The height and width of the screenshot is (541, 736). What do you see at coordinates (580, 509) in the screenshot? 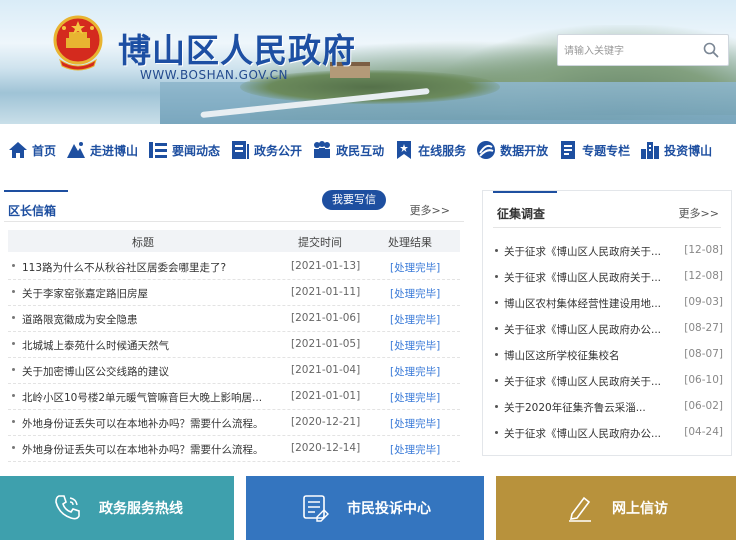
I see `pen-icon` at bounding box center [580, 509].